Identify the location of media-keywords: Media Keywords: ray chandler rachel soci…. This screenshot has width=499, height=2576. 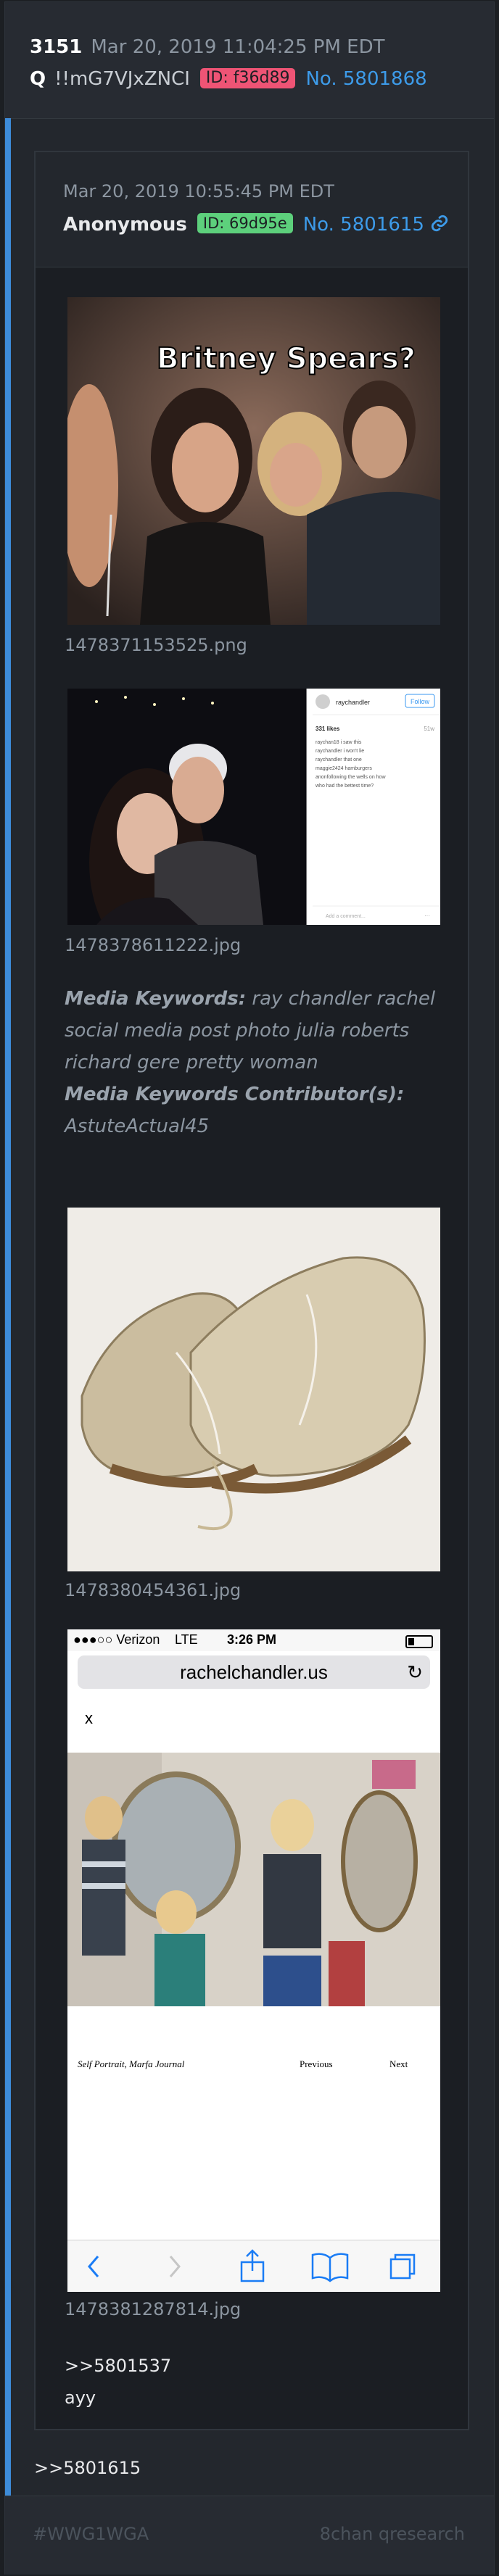
(253, 1062).